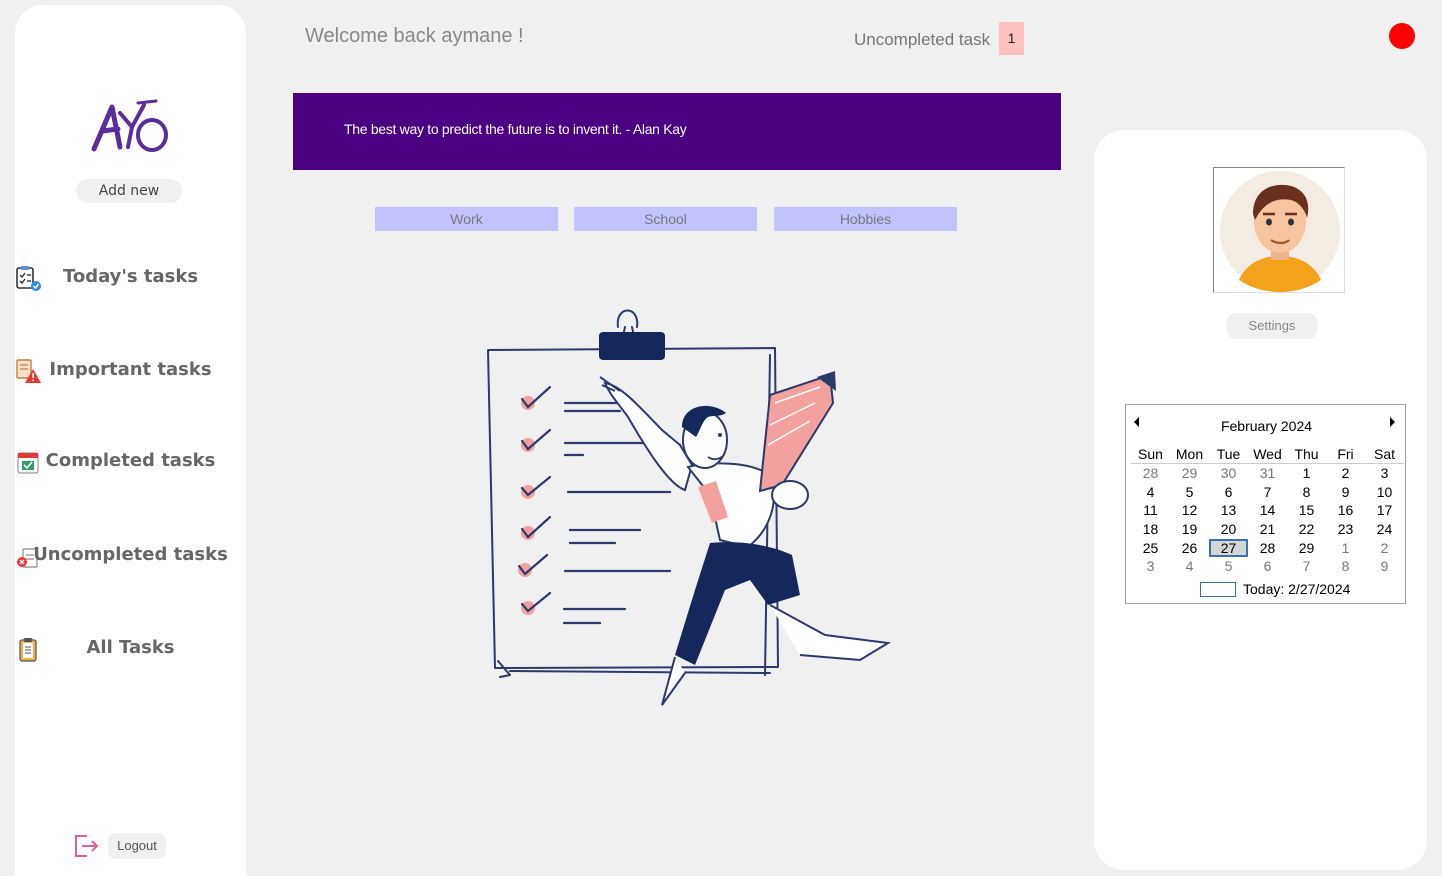 The width and height of the screenshot is (1442, 876). Describe the element at coordinates (137, 846) in the screenshot. I see `logout-button: Logout` at that location.